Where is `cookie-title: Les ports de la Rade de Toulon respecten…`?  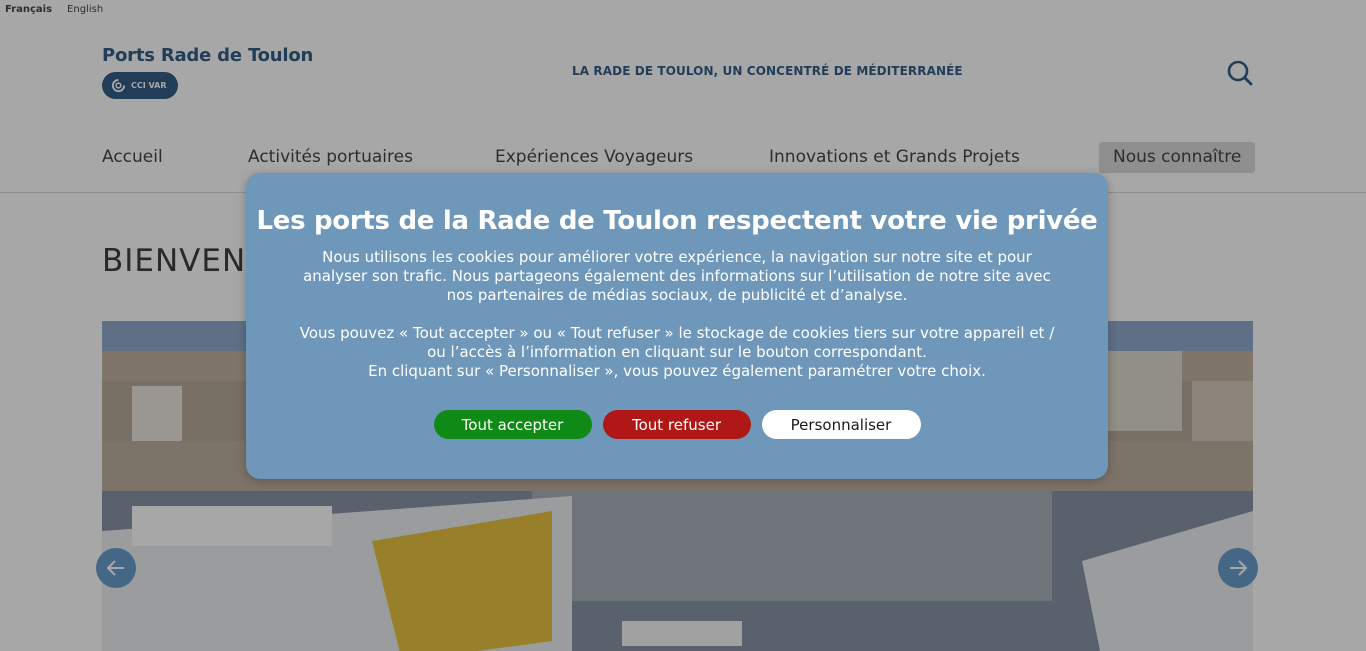 cookie-title: Les ports de la Rade de Toulon respecten… is located at coordinates (677, 221).